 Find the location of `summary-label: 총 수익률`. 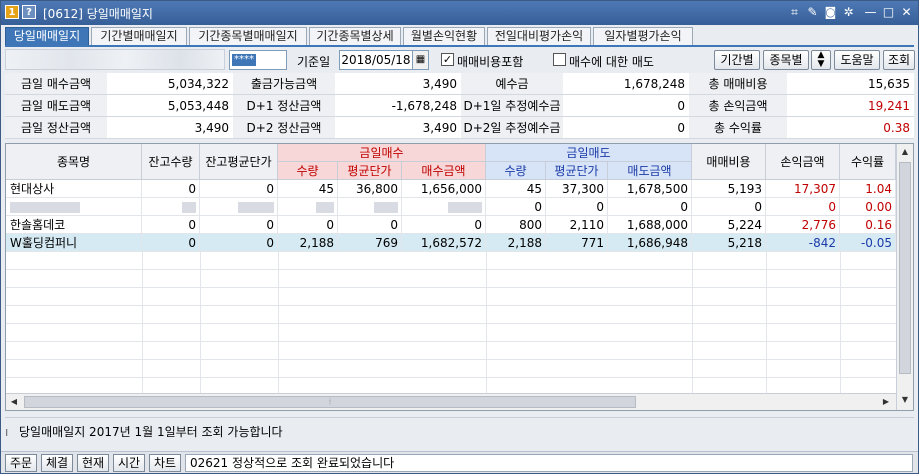

summary-label: 총 수익률 is located at coordinates (738, 128).